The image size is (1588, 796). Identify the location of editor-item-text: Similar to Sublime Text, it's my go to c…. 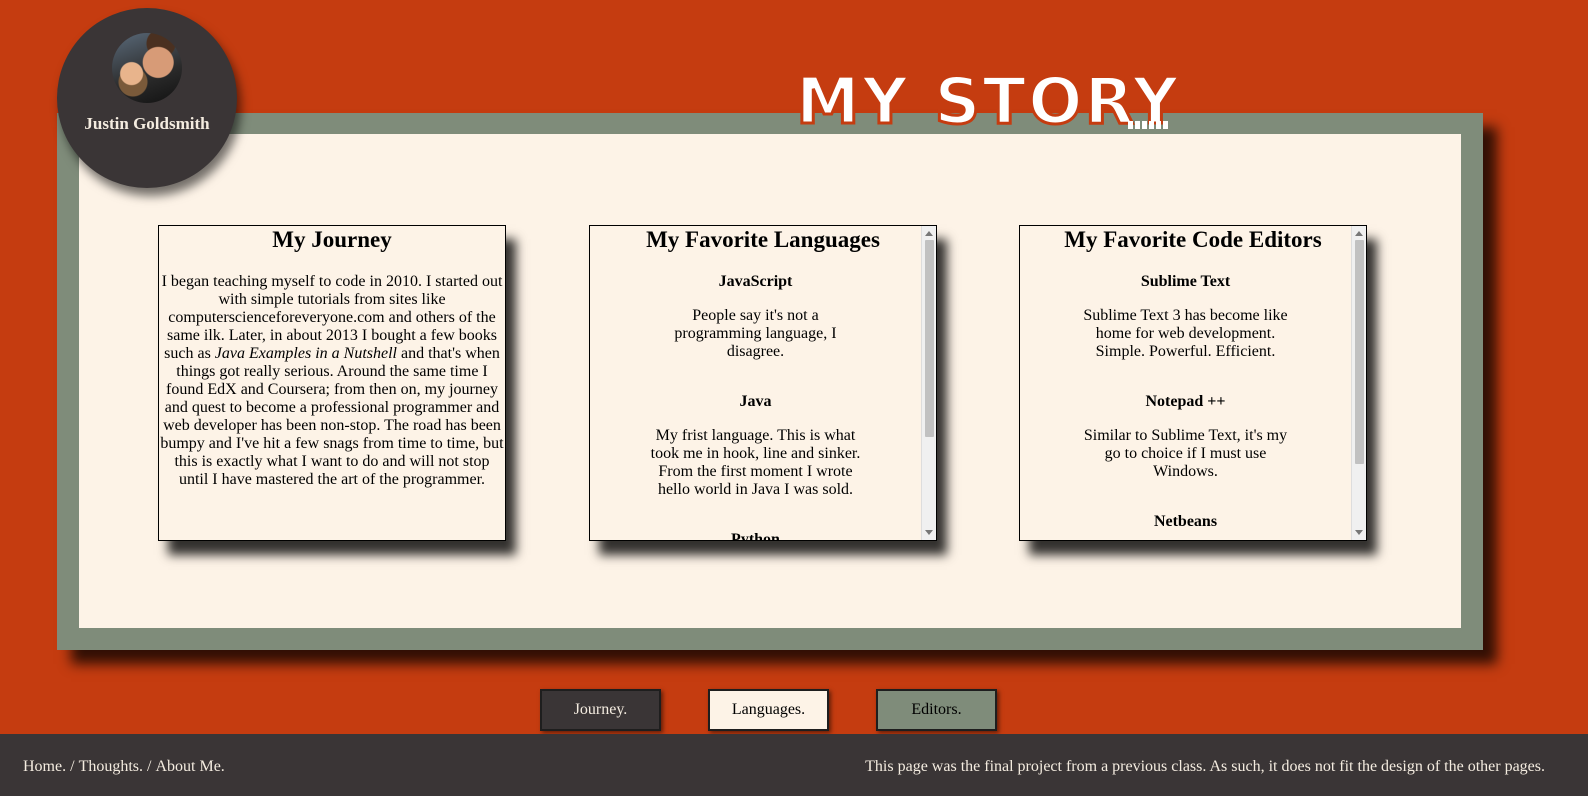
(1185, 453).